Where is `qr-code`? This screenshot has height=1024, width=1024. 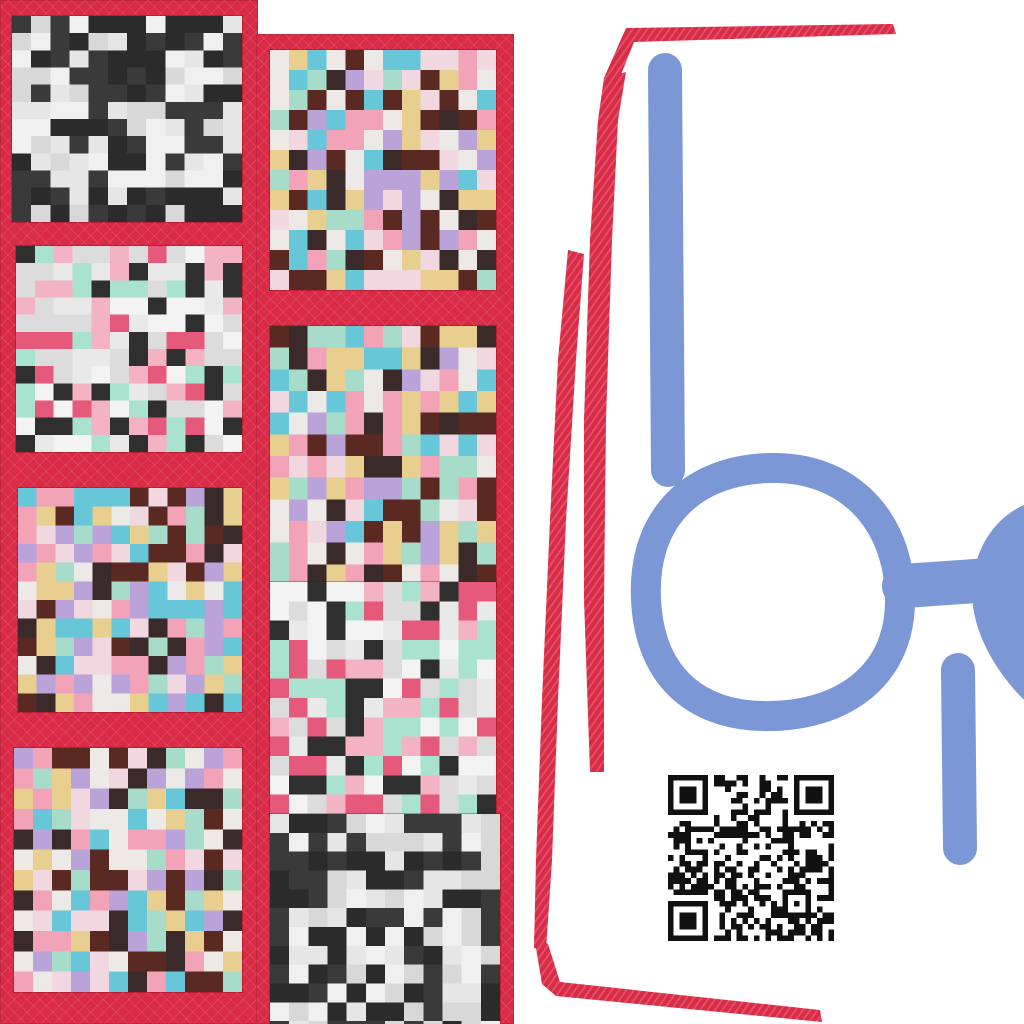
qr-code is located at coordinates (751, 858).